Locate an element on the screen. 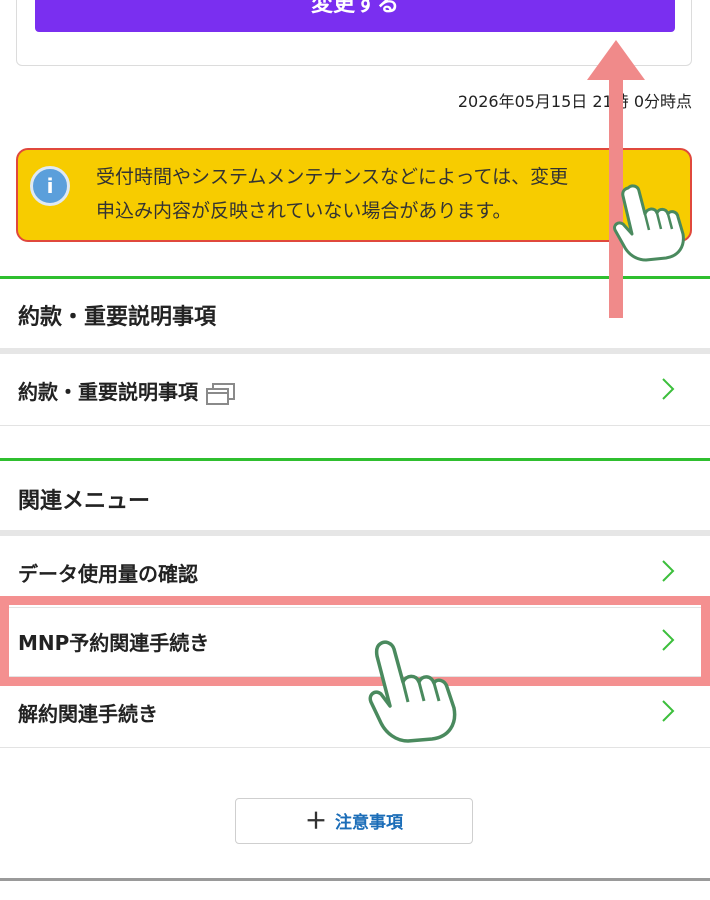 The width and height of the screenshot is (710, 900). related-item-label: データ使用量の確認 is located at coordinates (108, 574).